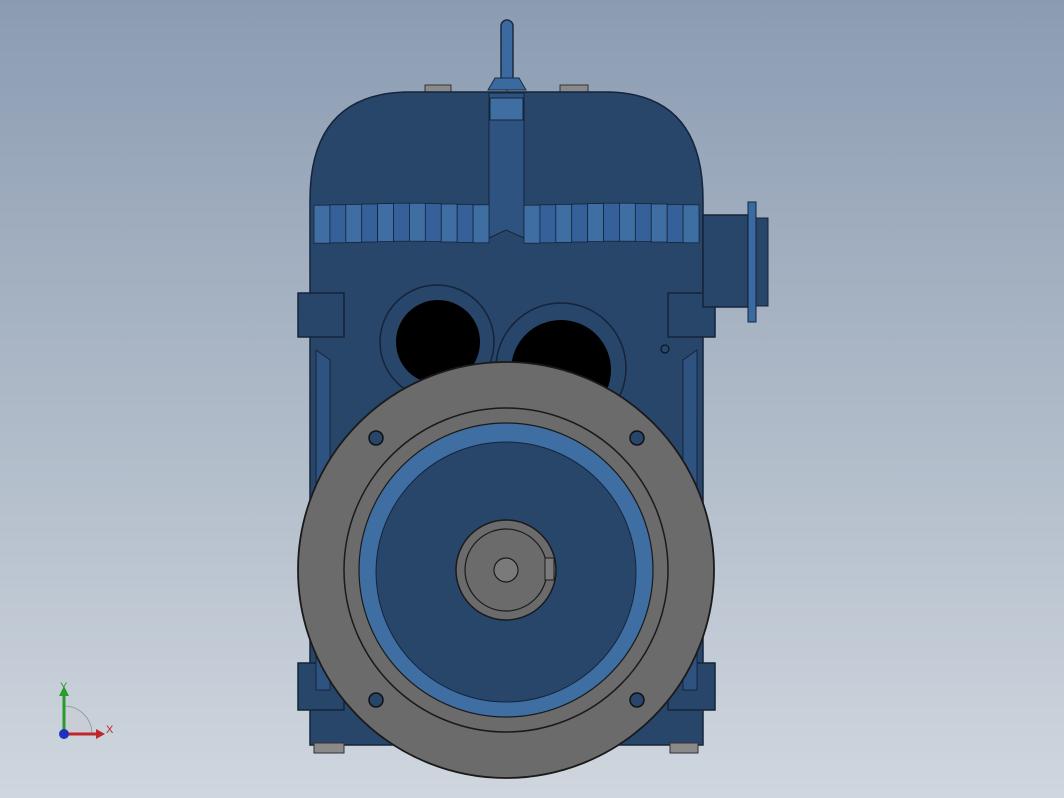 The height and width of the screenshot is (798, 1064). Describe the element at coordinates (665, 349) in the screenshot. I see `small-hole` at that location.